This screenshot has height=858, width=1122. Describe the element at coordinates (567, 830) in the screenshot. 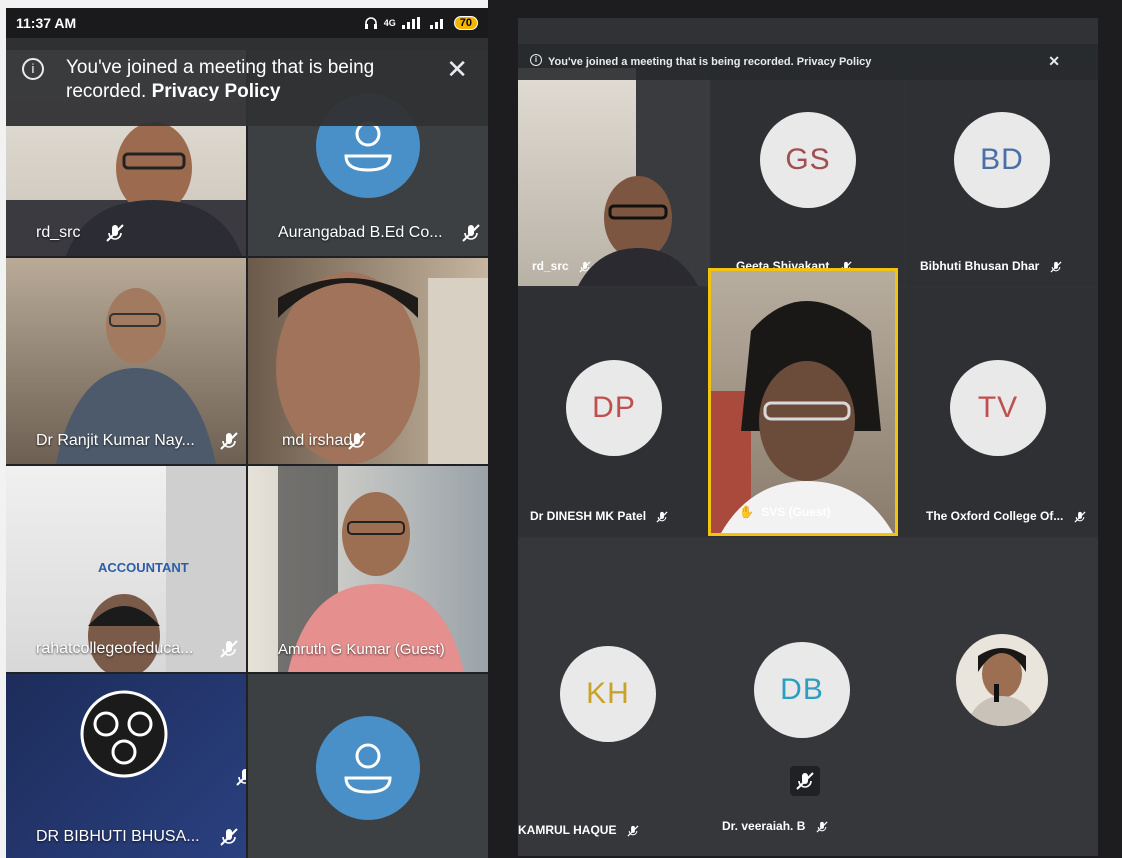

I see `participant-name-text: KAMRUL HAQUE` at that location.